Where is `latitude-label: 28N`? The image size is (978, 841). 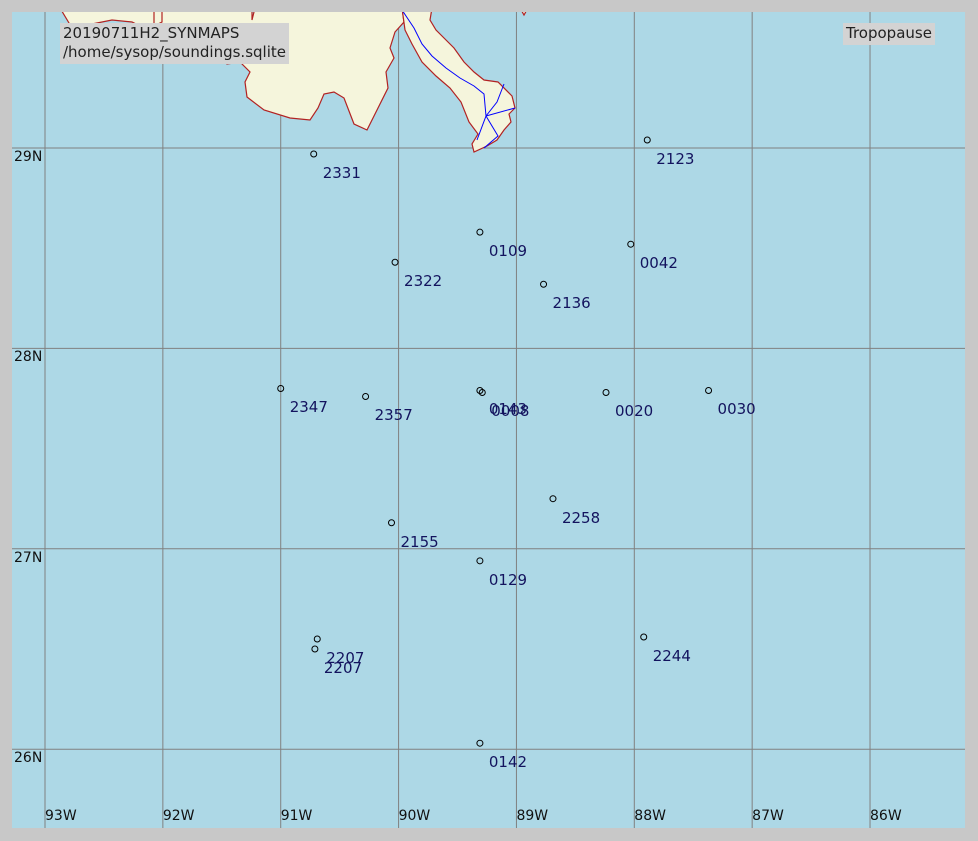 latitude-label: 28N is located at coordinates (28, 357).